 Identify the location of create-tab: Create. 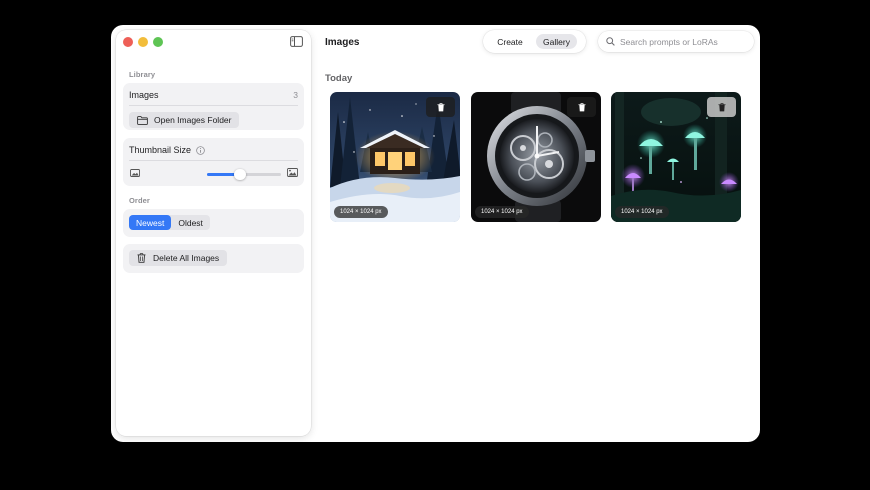
(510, 41).